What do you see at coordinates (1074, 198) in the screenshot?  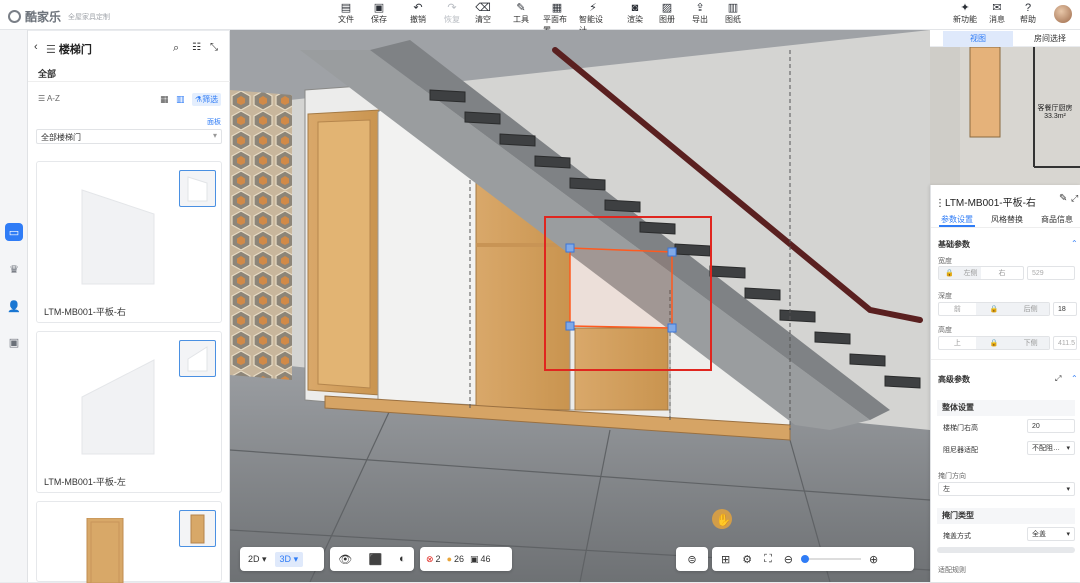 I see `expand-icon: ⤢` at bounding box center [1074, 198].